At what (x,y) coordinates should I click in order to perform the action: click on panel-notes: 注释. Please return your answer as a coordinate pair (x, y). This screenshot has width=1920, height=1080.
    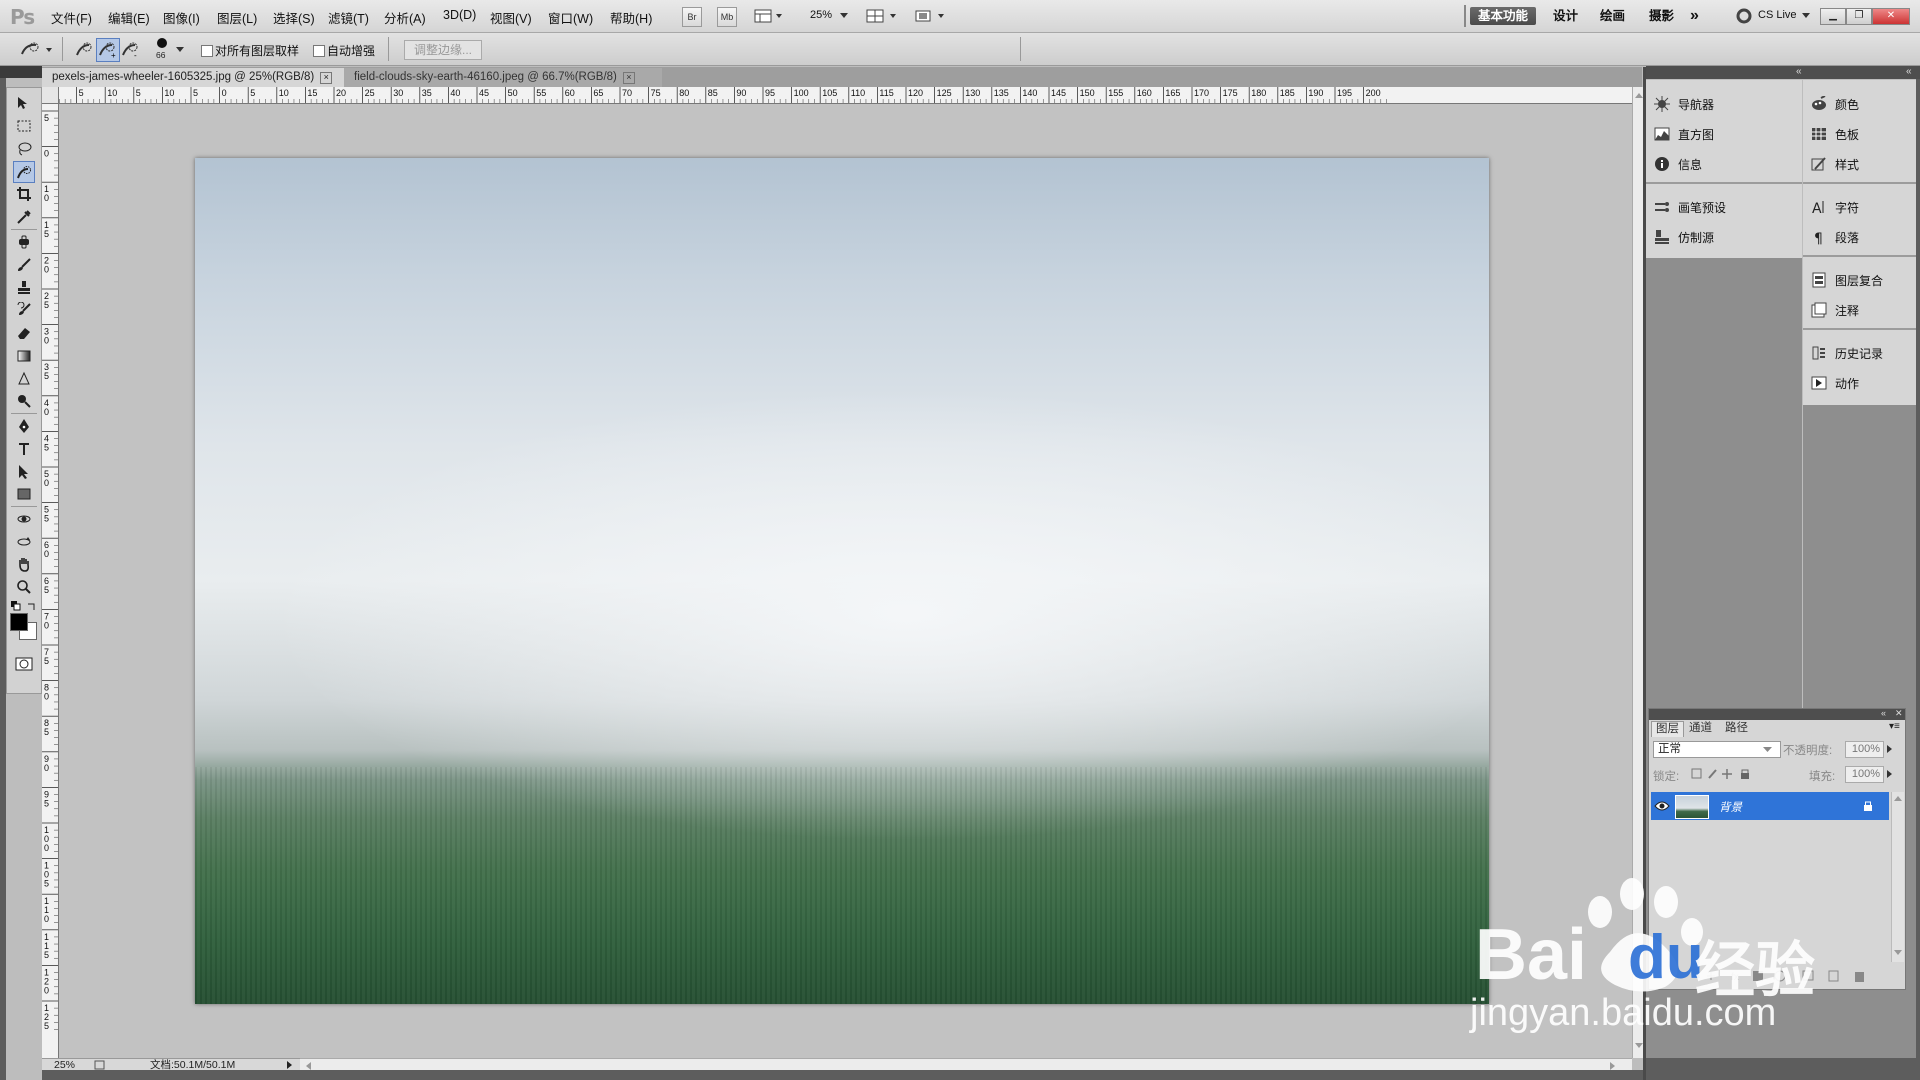
    Looking at the image, I should click on (1835, 310).